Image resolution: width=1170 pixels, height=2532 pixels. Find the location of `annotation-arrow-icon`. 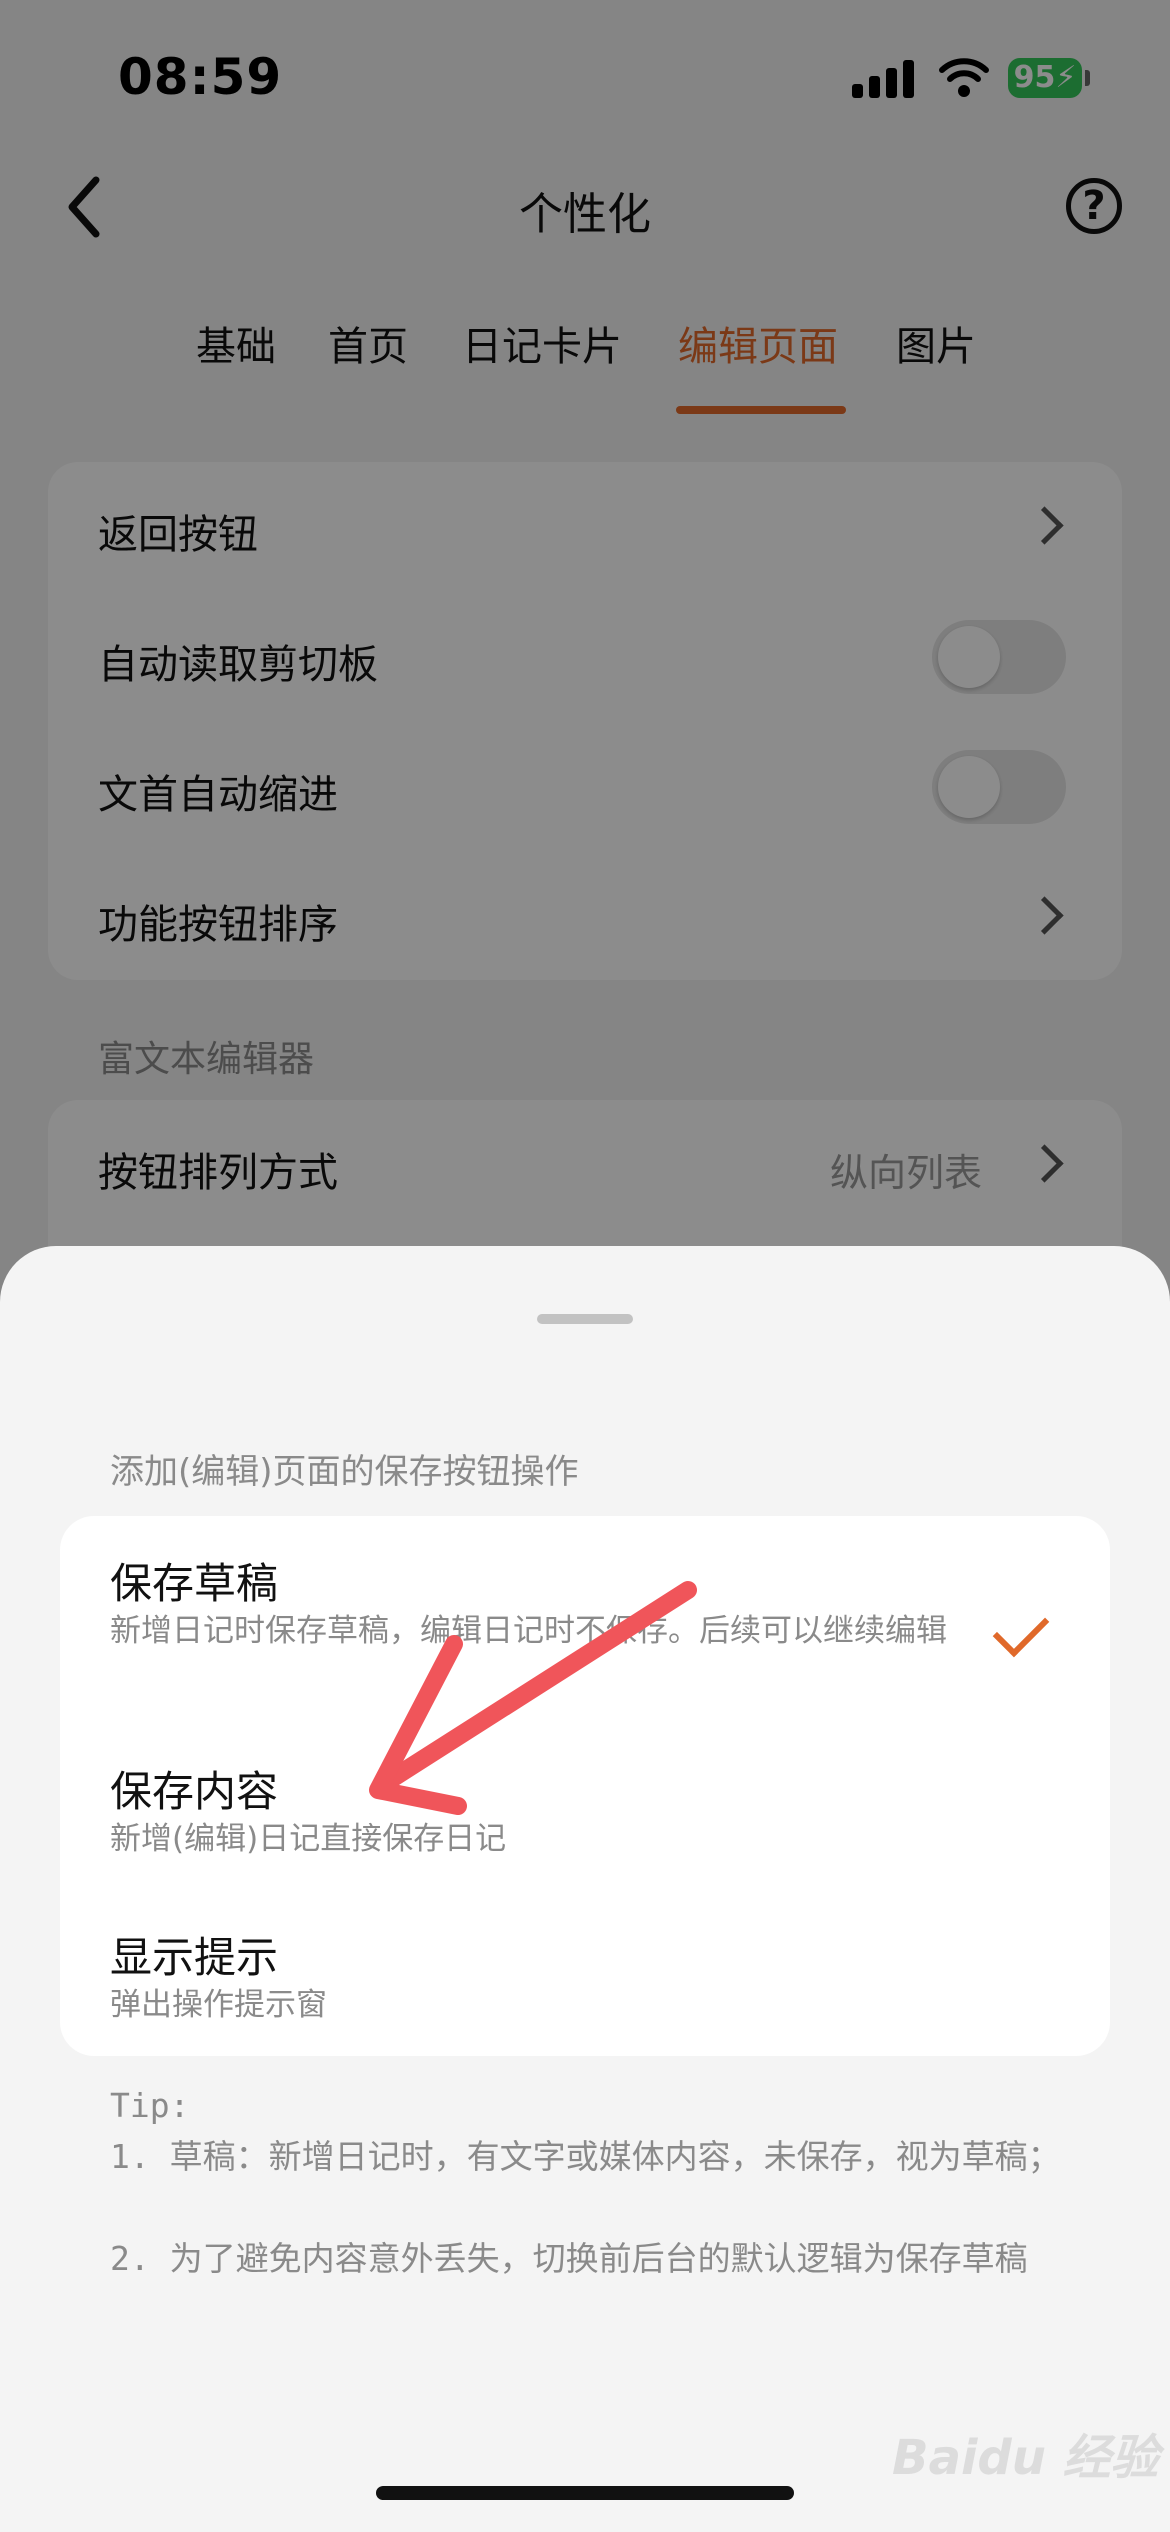

annotation-arrow-icon is located at coordinates (533, 1698).